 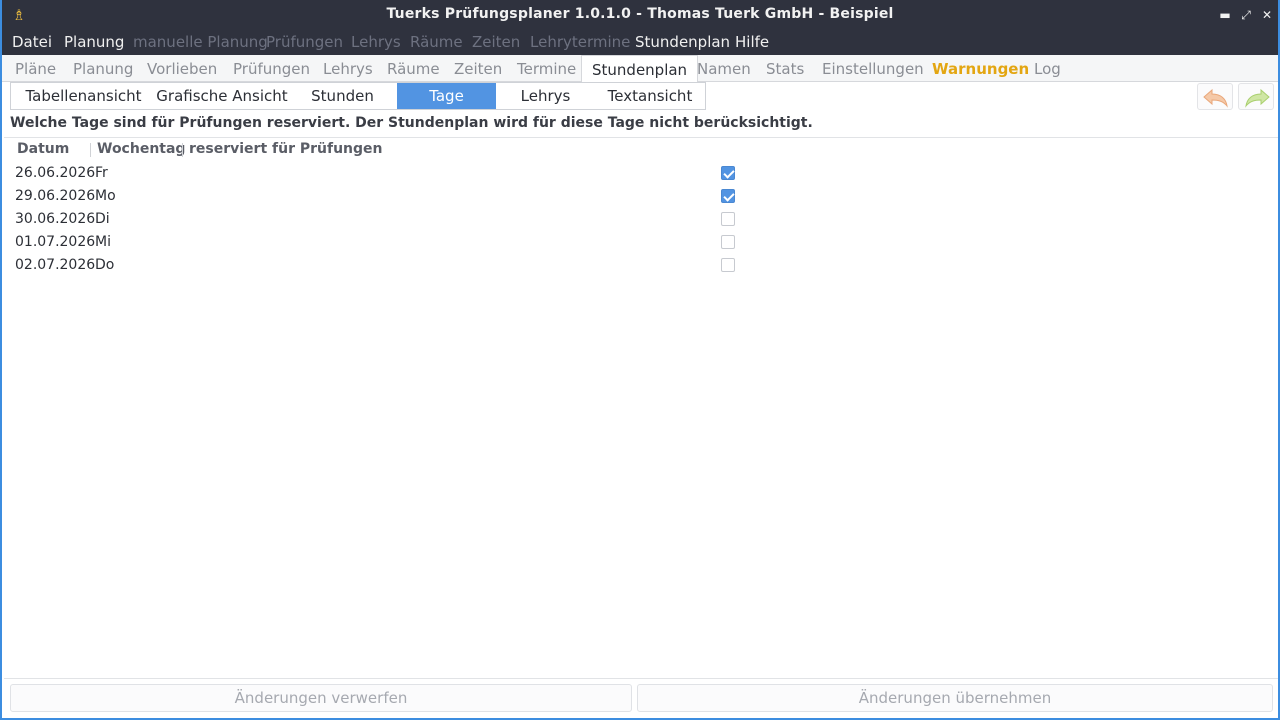 What do you see at coordinates (637, 219) in the screenshot?
I see `table-row: 30.06.2026 Di` at bounding box center [637, 219].